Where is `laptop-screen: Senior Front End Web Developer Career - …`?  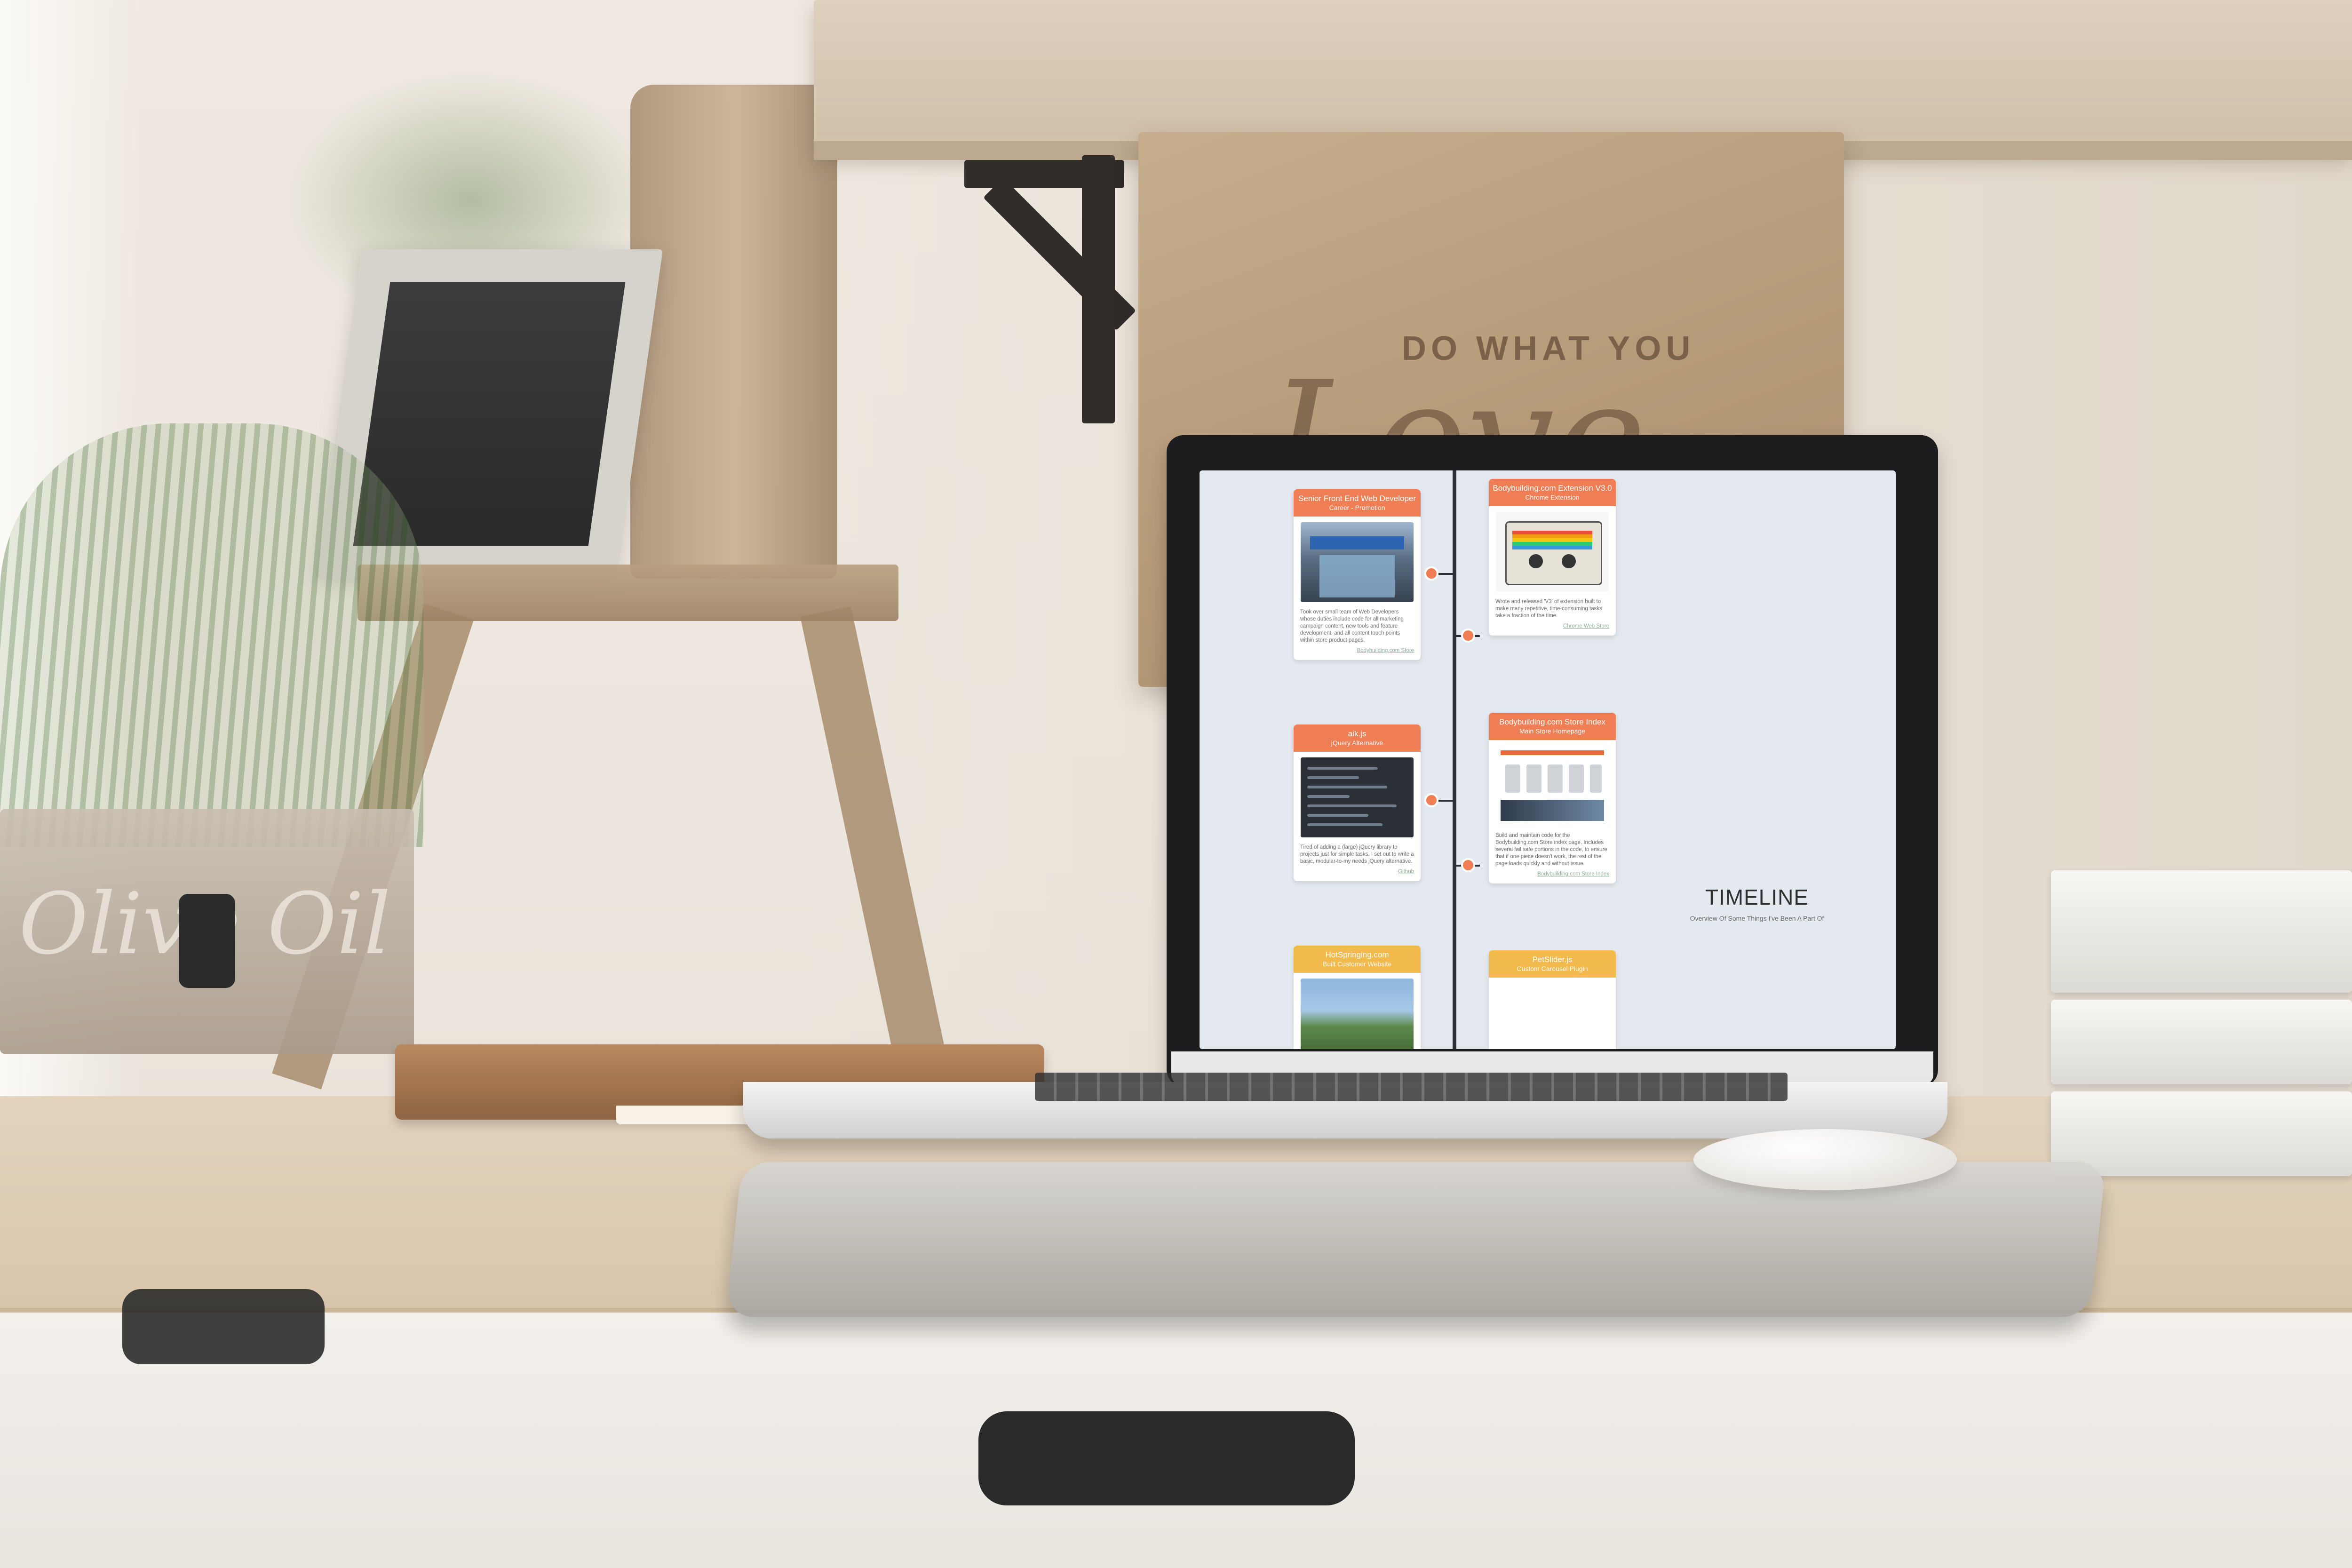
laptop-screen: Senior Front End Web Developer Career - … is located at coordinates (1548, 759).